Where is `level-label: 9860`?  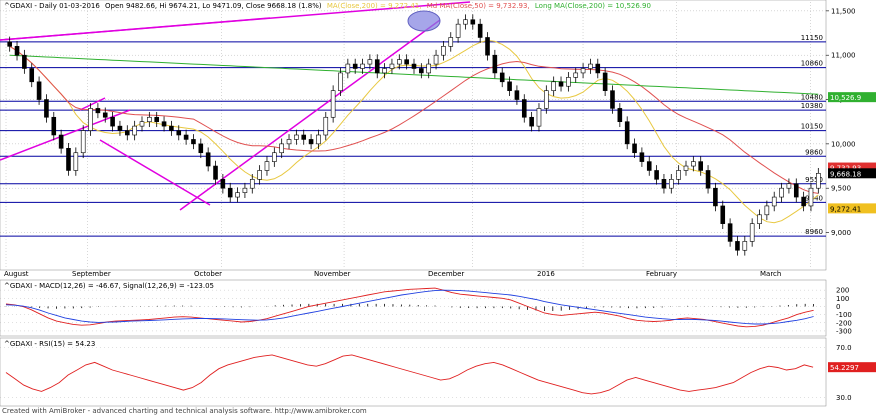
level-label: 9860 is located at coordinates (814, 152).